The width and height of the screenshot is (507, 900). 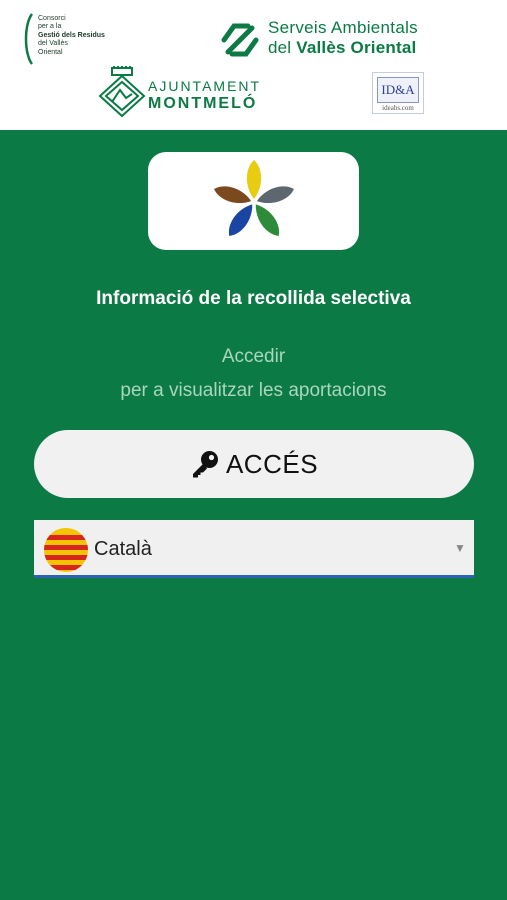 What do you see at coordinates (53, 44) in the screenshot?
I see `consorci-line-4: del Vallès` at bounding box center [53, 44].